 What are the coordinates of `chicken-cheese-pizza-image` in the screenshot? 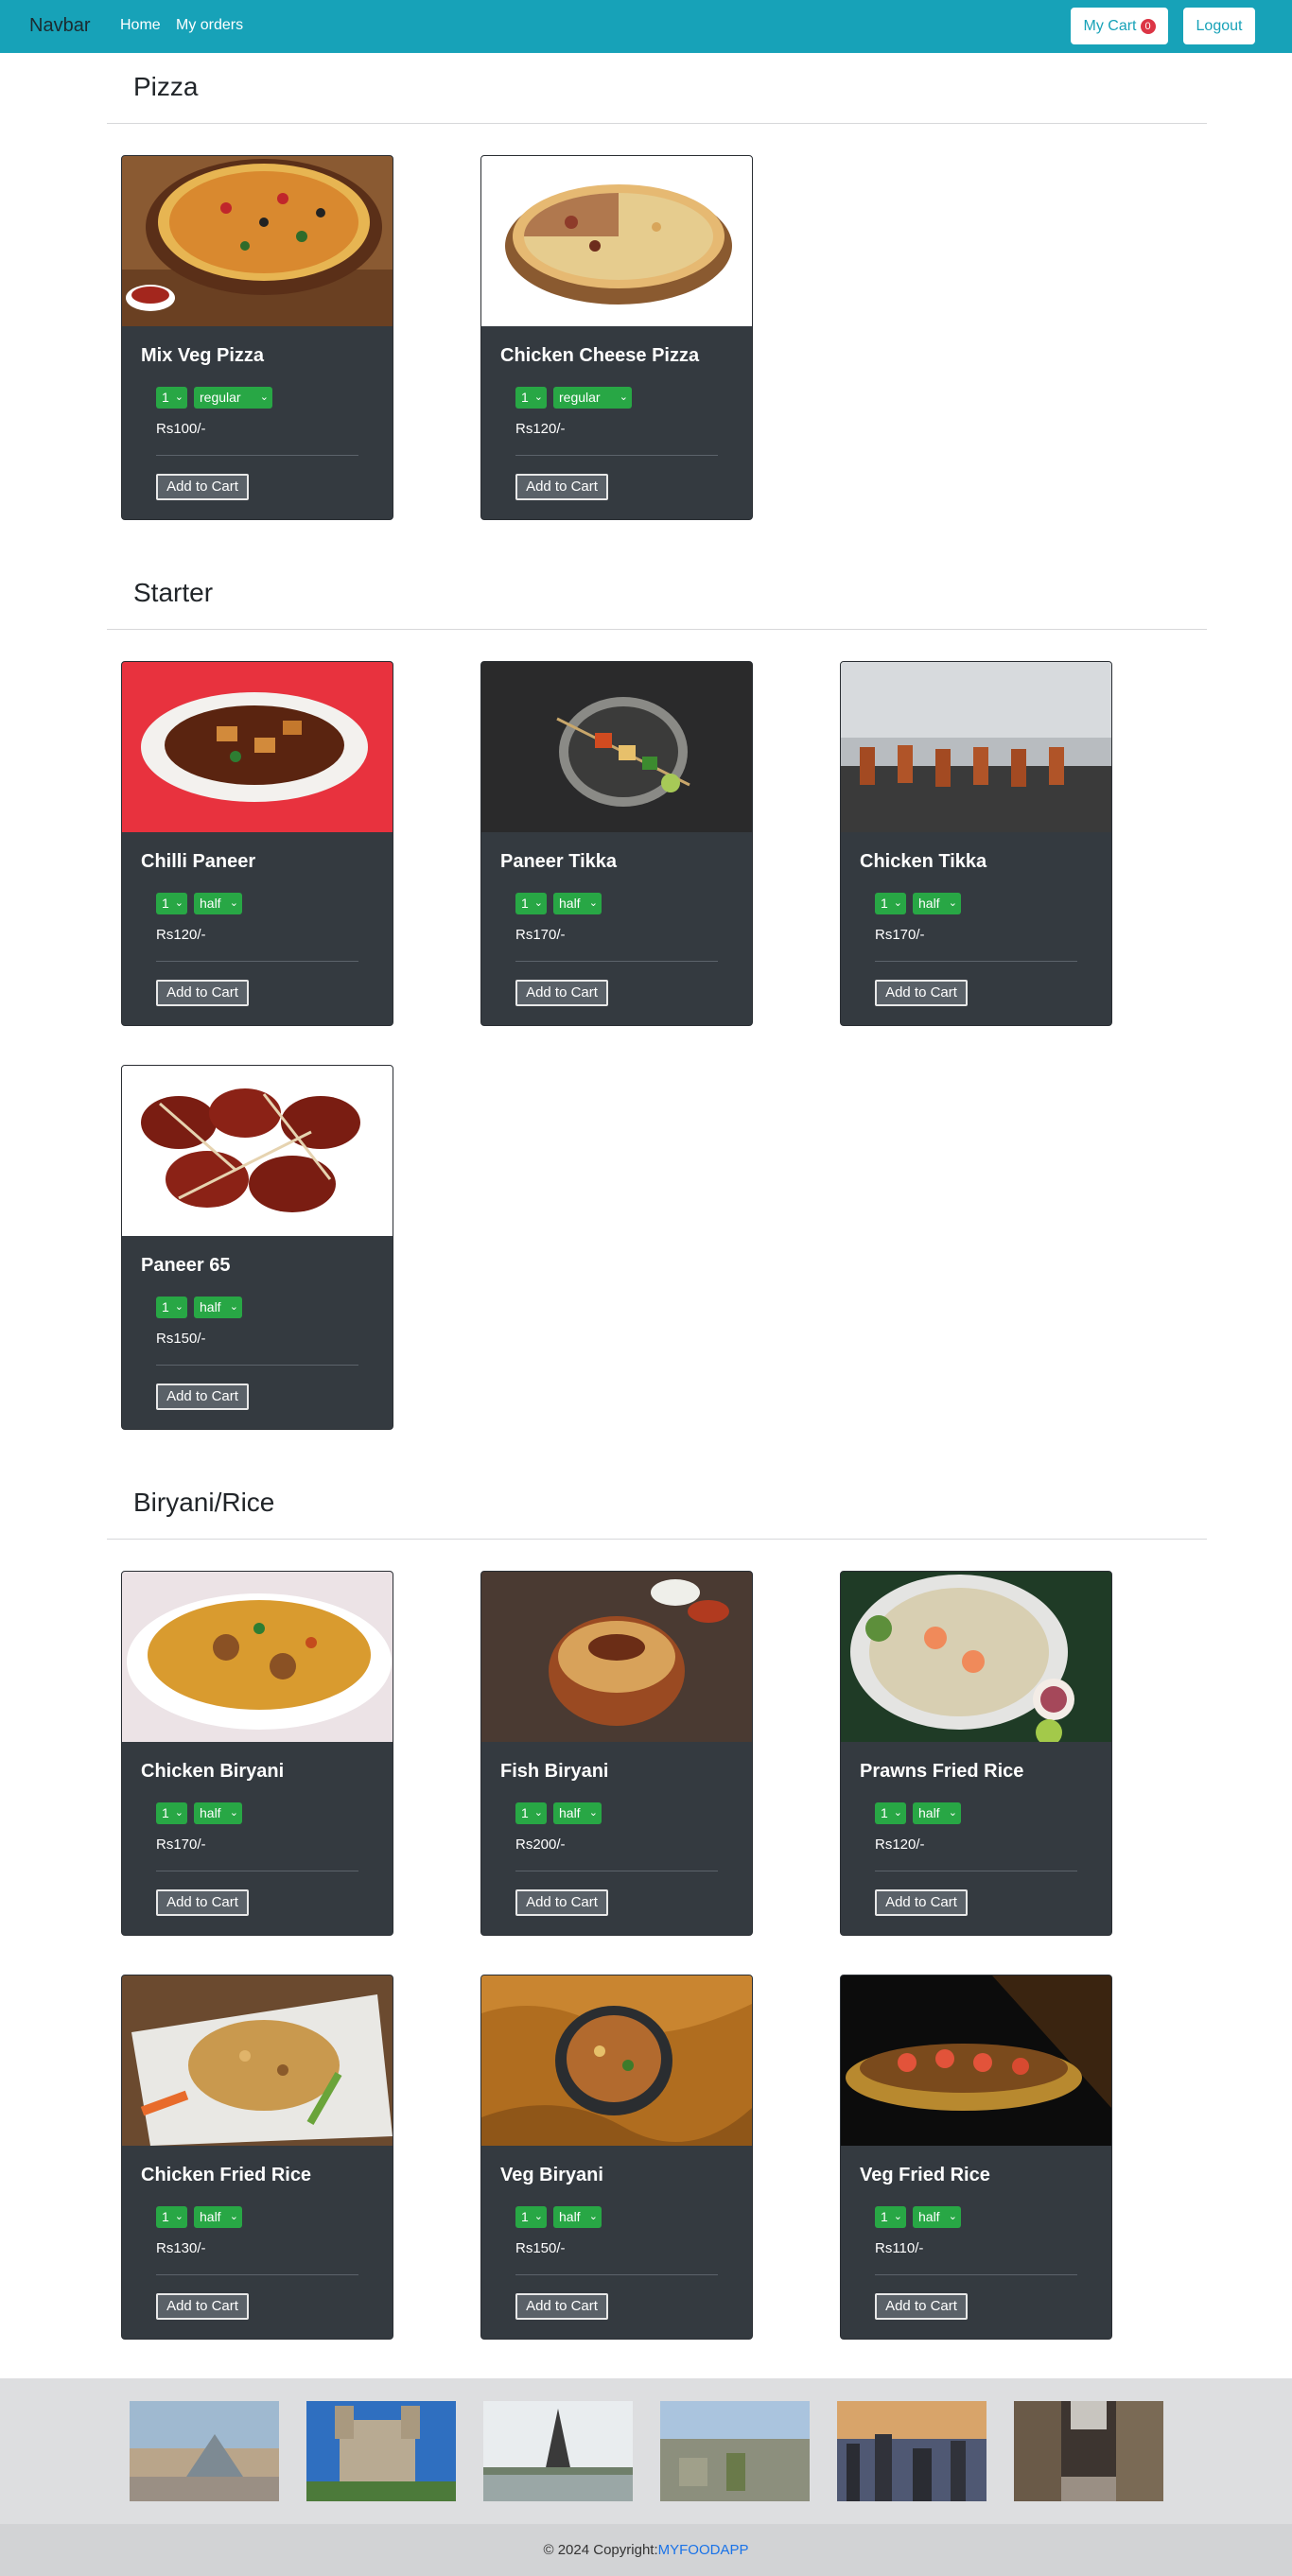 It's located at (616, 241).